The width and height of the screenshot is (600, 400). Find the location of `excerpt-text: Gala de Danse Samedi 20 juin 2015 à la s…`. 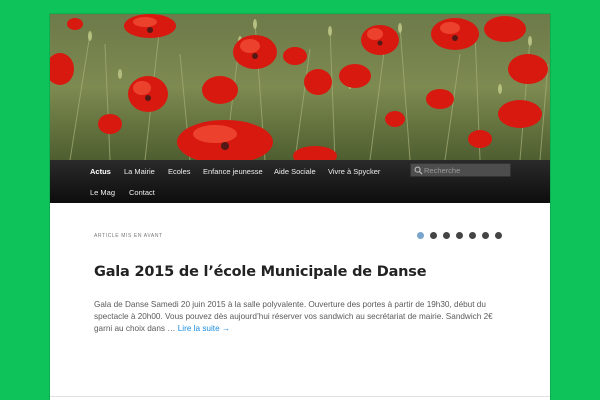

excerpt-text: Gala de Danse Samedi 20 juin 2015 à la s… is located at coordinates (293, 316).